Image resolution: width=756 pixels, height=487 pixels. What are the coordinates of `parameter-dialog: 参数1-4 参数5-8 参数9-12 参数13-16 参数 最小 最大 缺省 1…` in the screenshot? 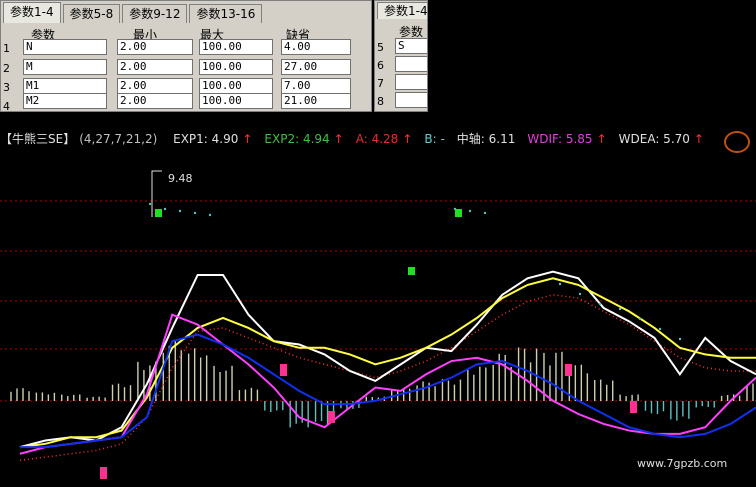 It's located at (186, 56).